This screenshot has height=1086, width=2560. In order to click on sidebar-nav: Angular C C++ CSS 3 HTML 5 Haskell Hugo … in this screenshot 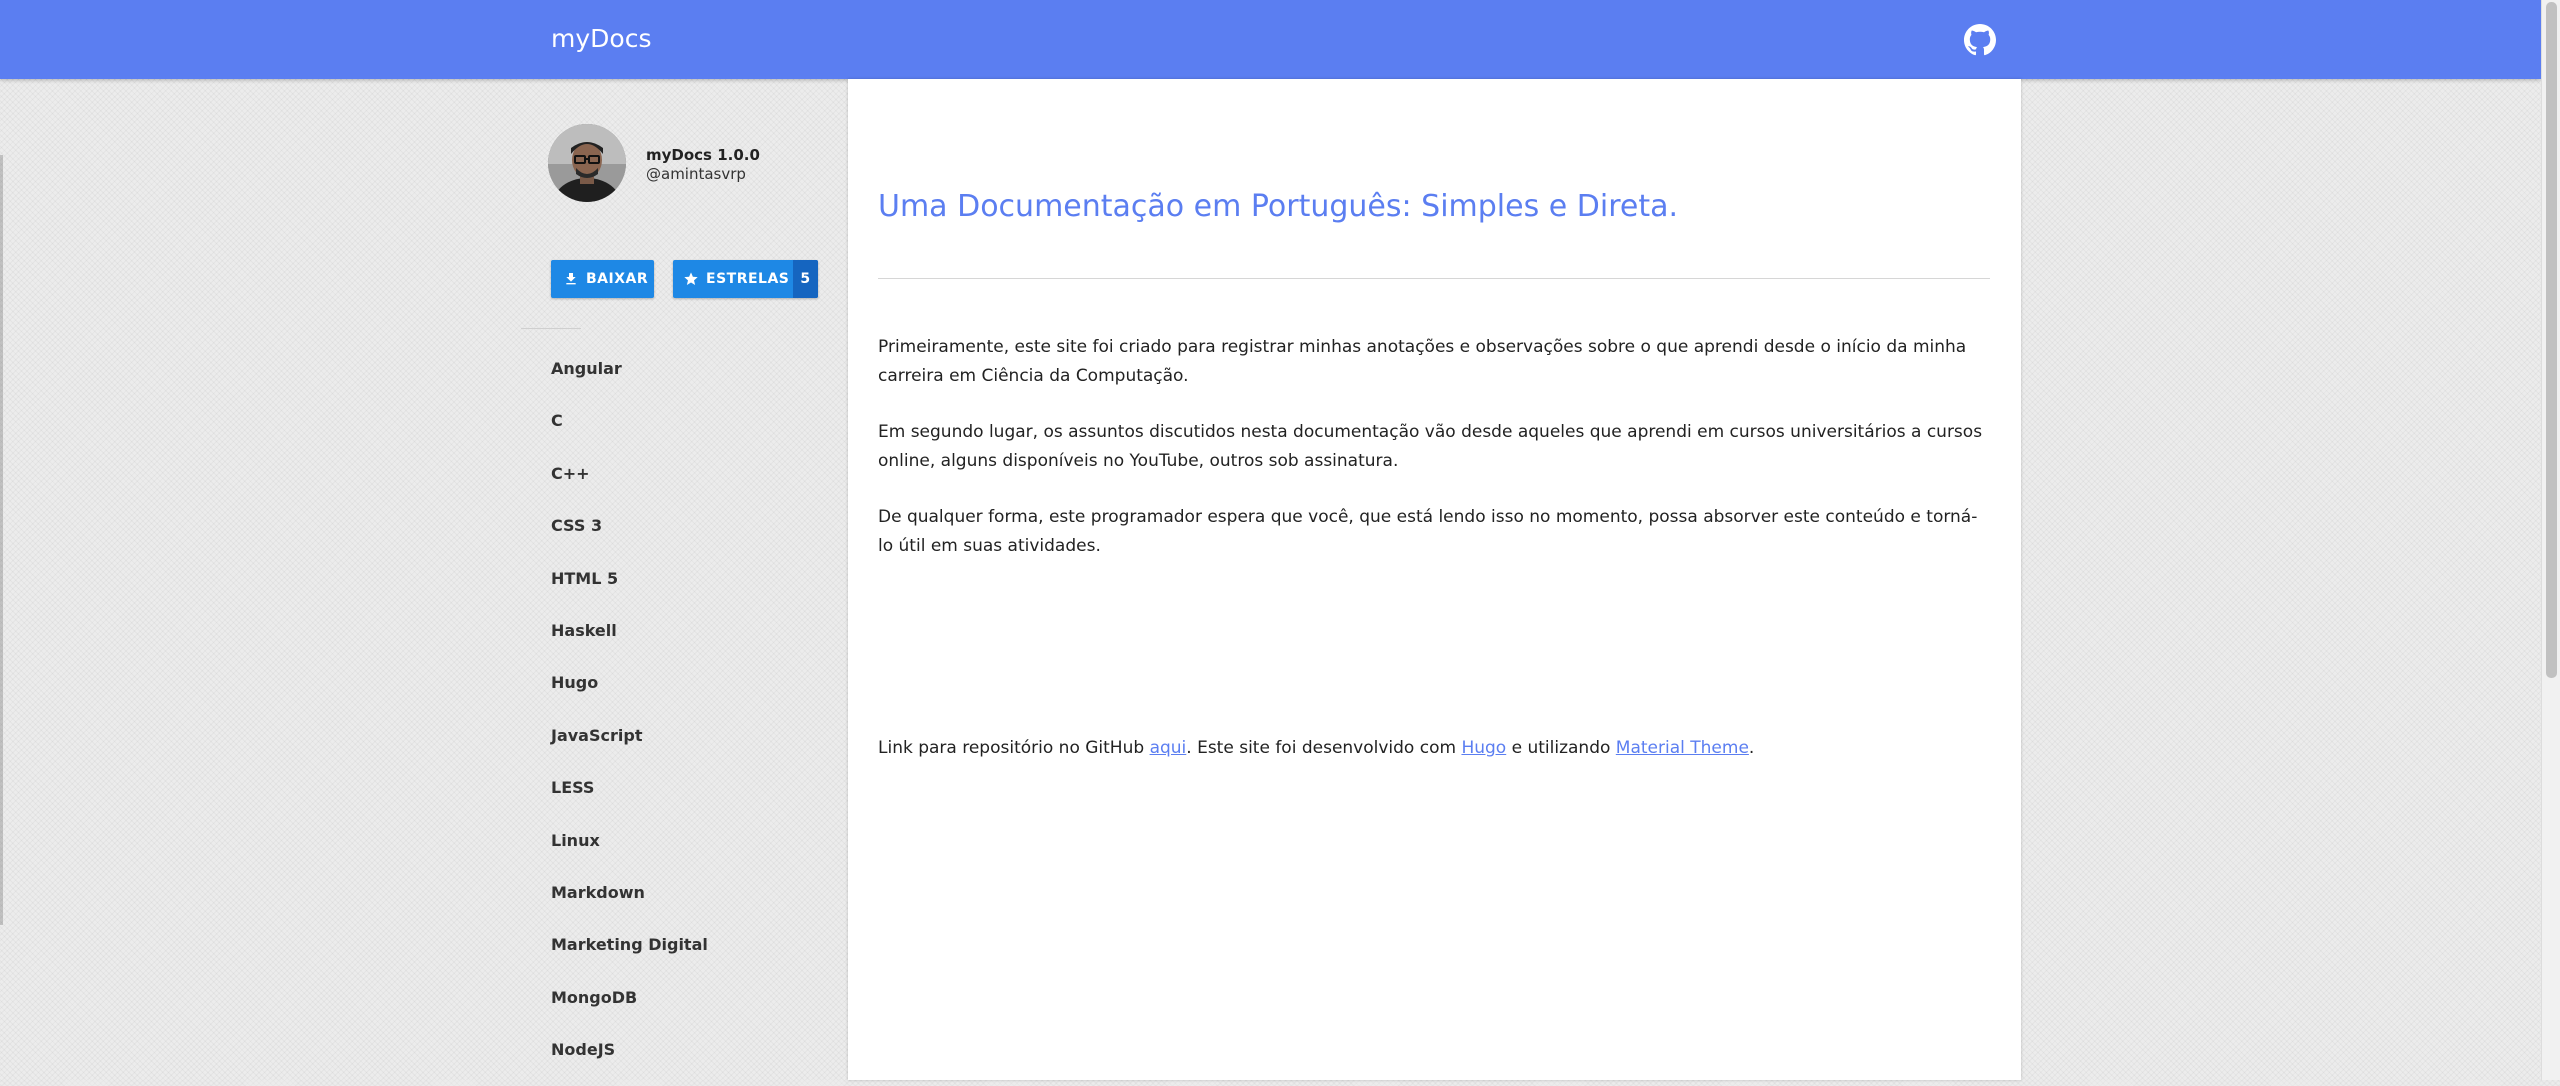, I will do `click(629, 719)`.